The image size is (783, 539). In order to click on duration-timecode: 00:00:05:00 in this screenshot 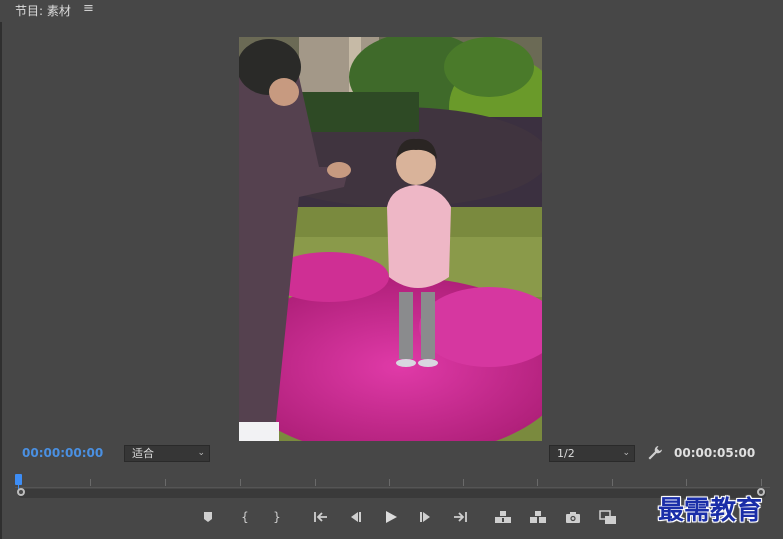, I will do `click(715, 453)`.